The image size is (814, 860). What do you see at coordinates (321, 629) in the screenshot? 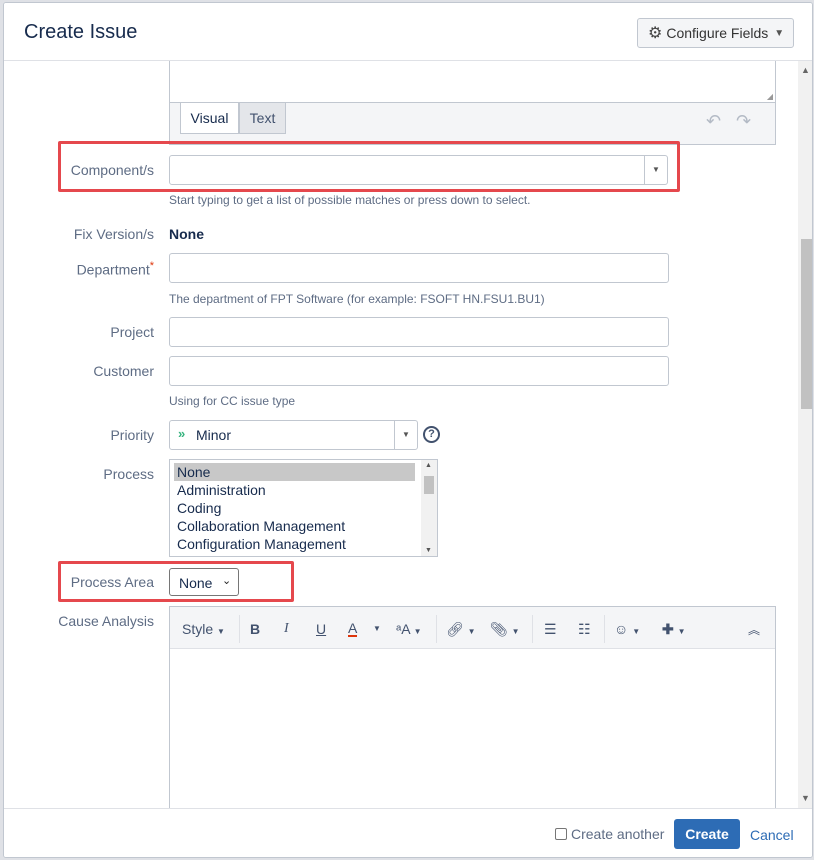
I see `underline-icon: U` at bounding box center [321, 629].